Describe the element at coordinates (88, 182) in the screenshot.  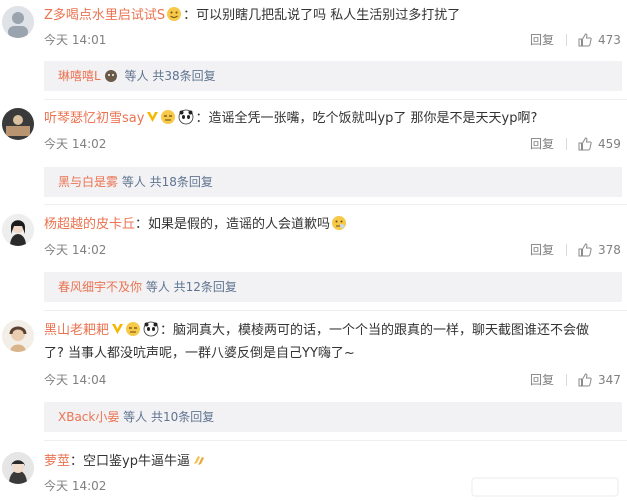
I see `reply-username: 黑与白是雾` at that location.